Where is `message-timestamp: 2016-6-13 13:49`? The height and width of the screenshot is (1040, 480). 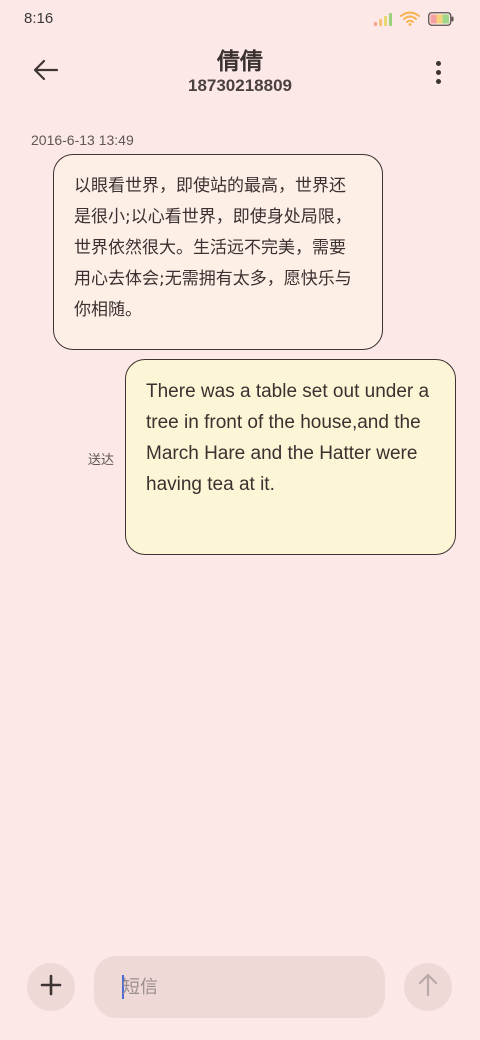 message-timestamp: 2016-6-13 13:49 is located at coordinates (82, 140).